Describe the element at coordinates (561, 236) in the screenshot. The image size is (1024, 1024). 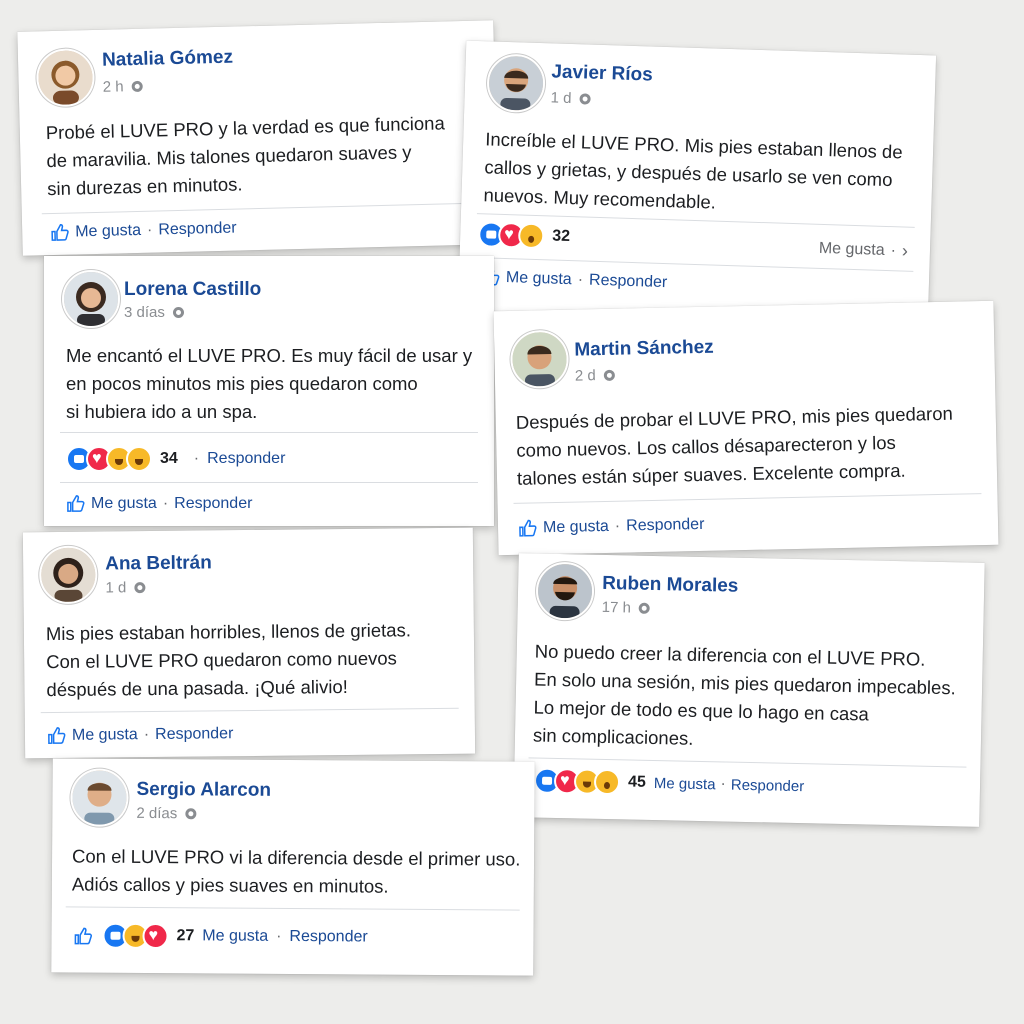
I see `reaction-count: 32` at that location.